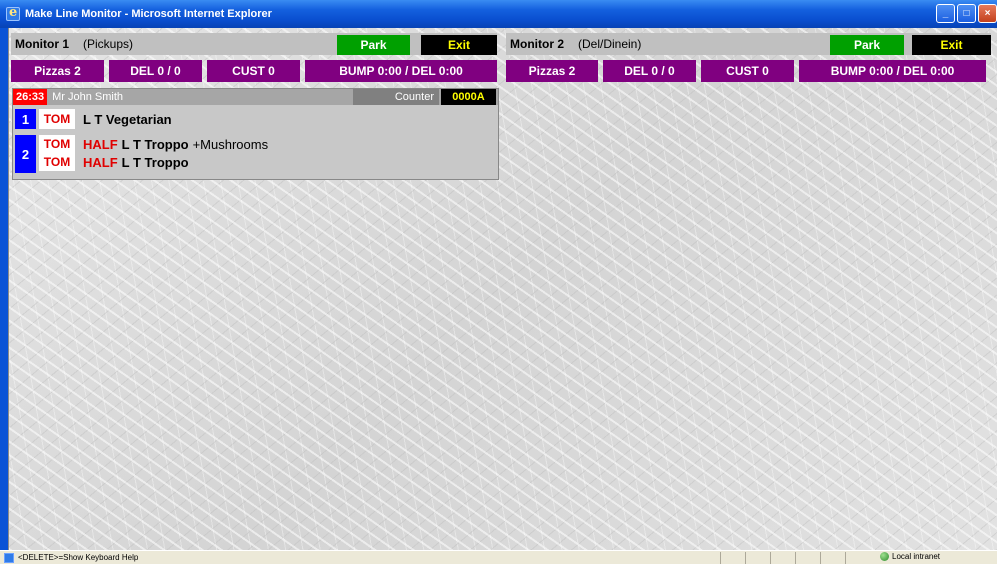  What do you see at coordinates (459, 45) in the screenshot?
I see `monitor-1-exit-button: Exit` at bounding box center [459, 45].